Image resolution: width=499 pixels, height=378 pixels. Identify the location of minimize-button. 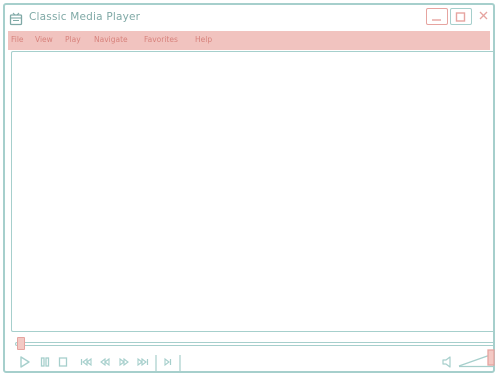
(437, 16).